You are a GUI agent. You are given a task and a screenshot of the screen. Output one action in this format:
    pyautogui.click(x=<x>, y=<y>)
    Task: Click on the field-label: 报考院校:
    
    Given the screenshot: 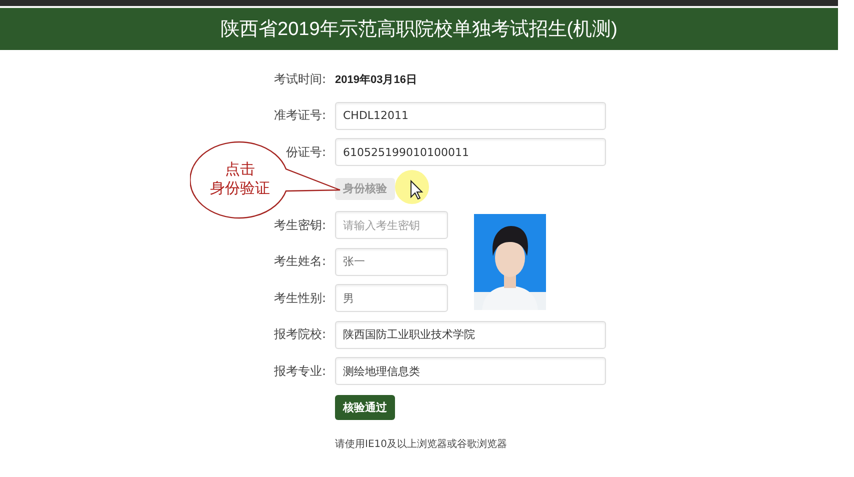 What is the action you would take?
    pyautogui.click(x=300, y=335)
    